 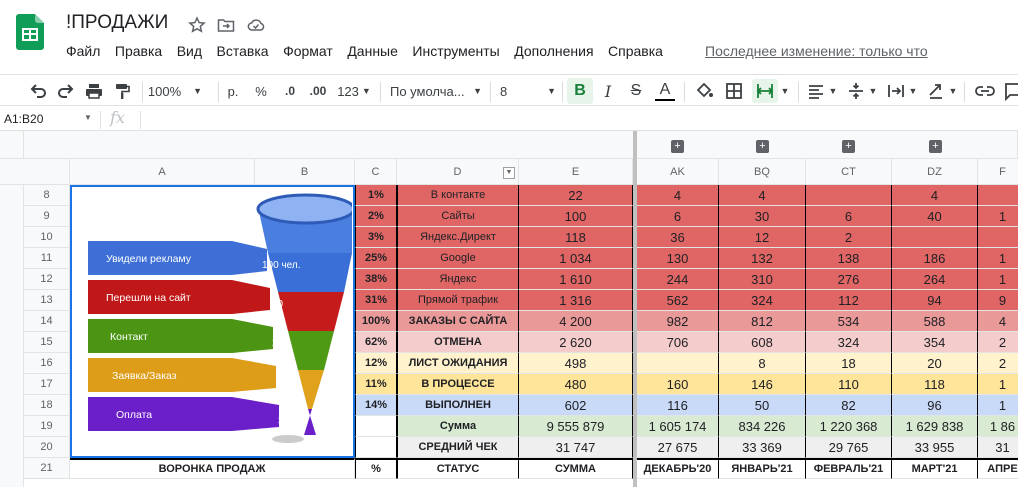 What do you see at coordinates (47, 384) in the screenshot?
I see `row-header-17: 17` at bounding box center [47, 384].